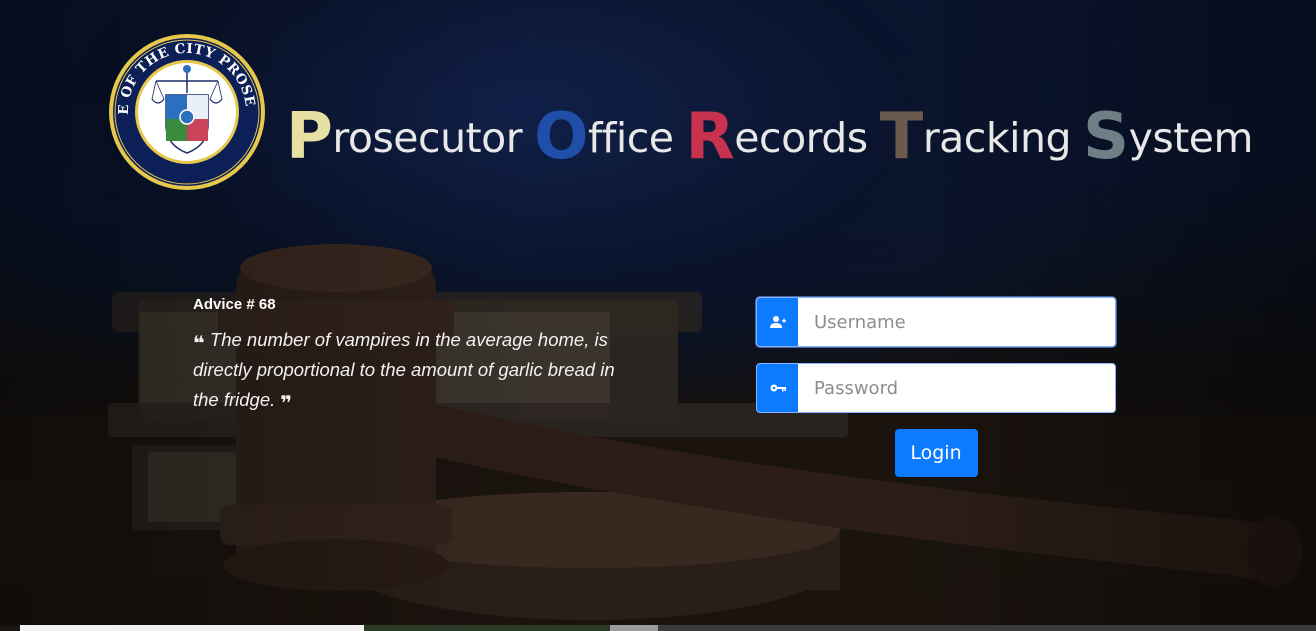  What do you see at coordinates (997, 138) in the screenshot?
I see `title-rest: racking` at bounding box center [997, 138].